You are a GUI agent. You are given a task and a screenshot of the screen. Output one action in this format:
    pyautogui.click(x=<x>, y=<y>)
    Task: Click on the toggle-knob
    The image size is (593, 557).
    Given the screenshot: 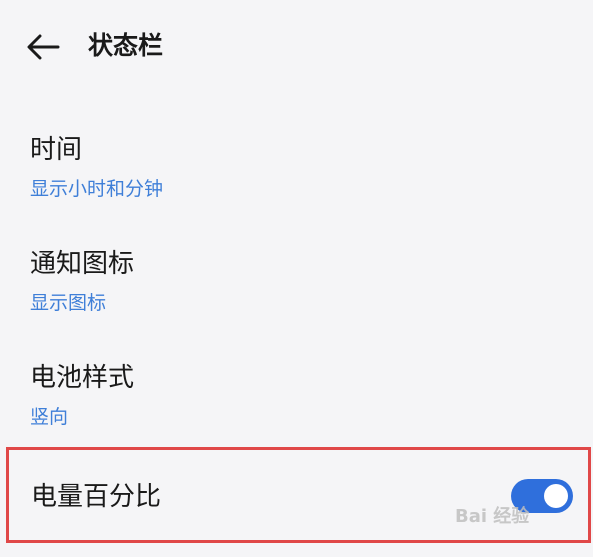 What is the action you would take?
    pyautogui.click(x=556, y=496)
    